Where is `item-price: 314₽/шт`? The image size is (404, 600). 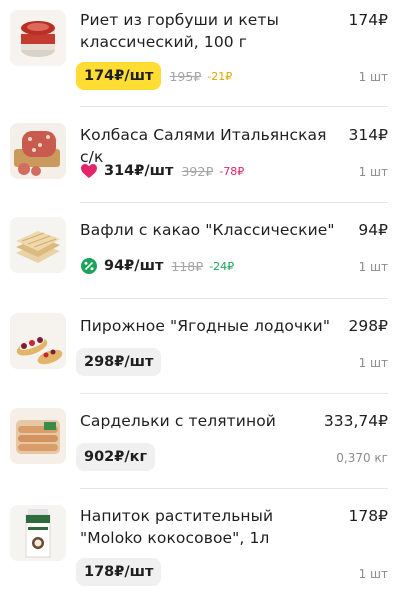 item-price: 314₽/шт is located at coordinates (139, 171).